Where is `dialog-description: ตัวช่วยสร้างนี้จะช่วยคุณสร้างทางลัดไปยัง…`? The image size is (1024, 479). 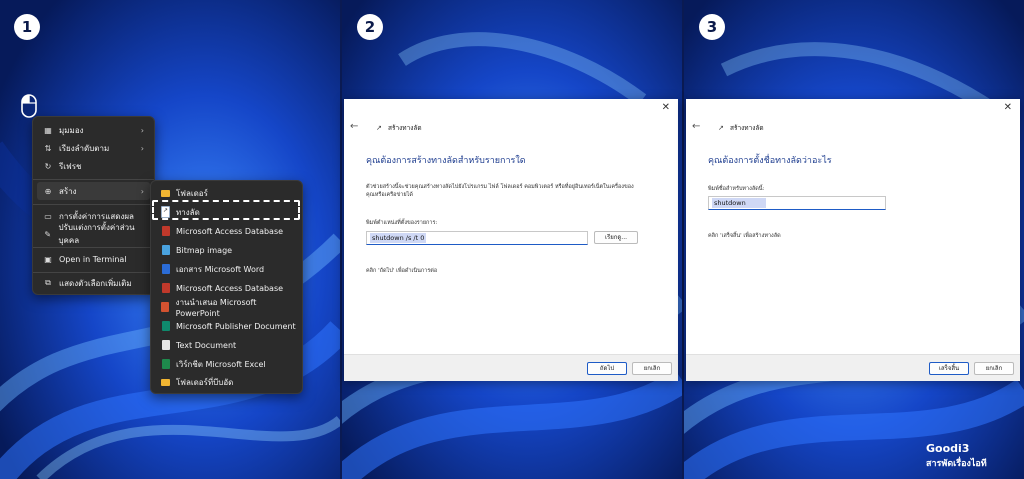 dialog-description: ตัวช่วยสร้างนี้จะช่วยคุณสร้างทางลัดไปยัง… is located at coordinates (516, 191).